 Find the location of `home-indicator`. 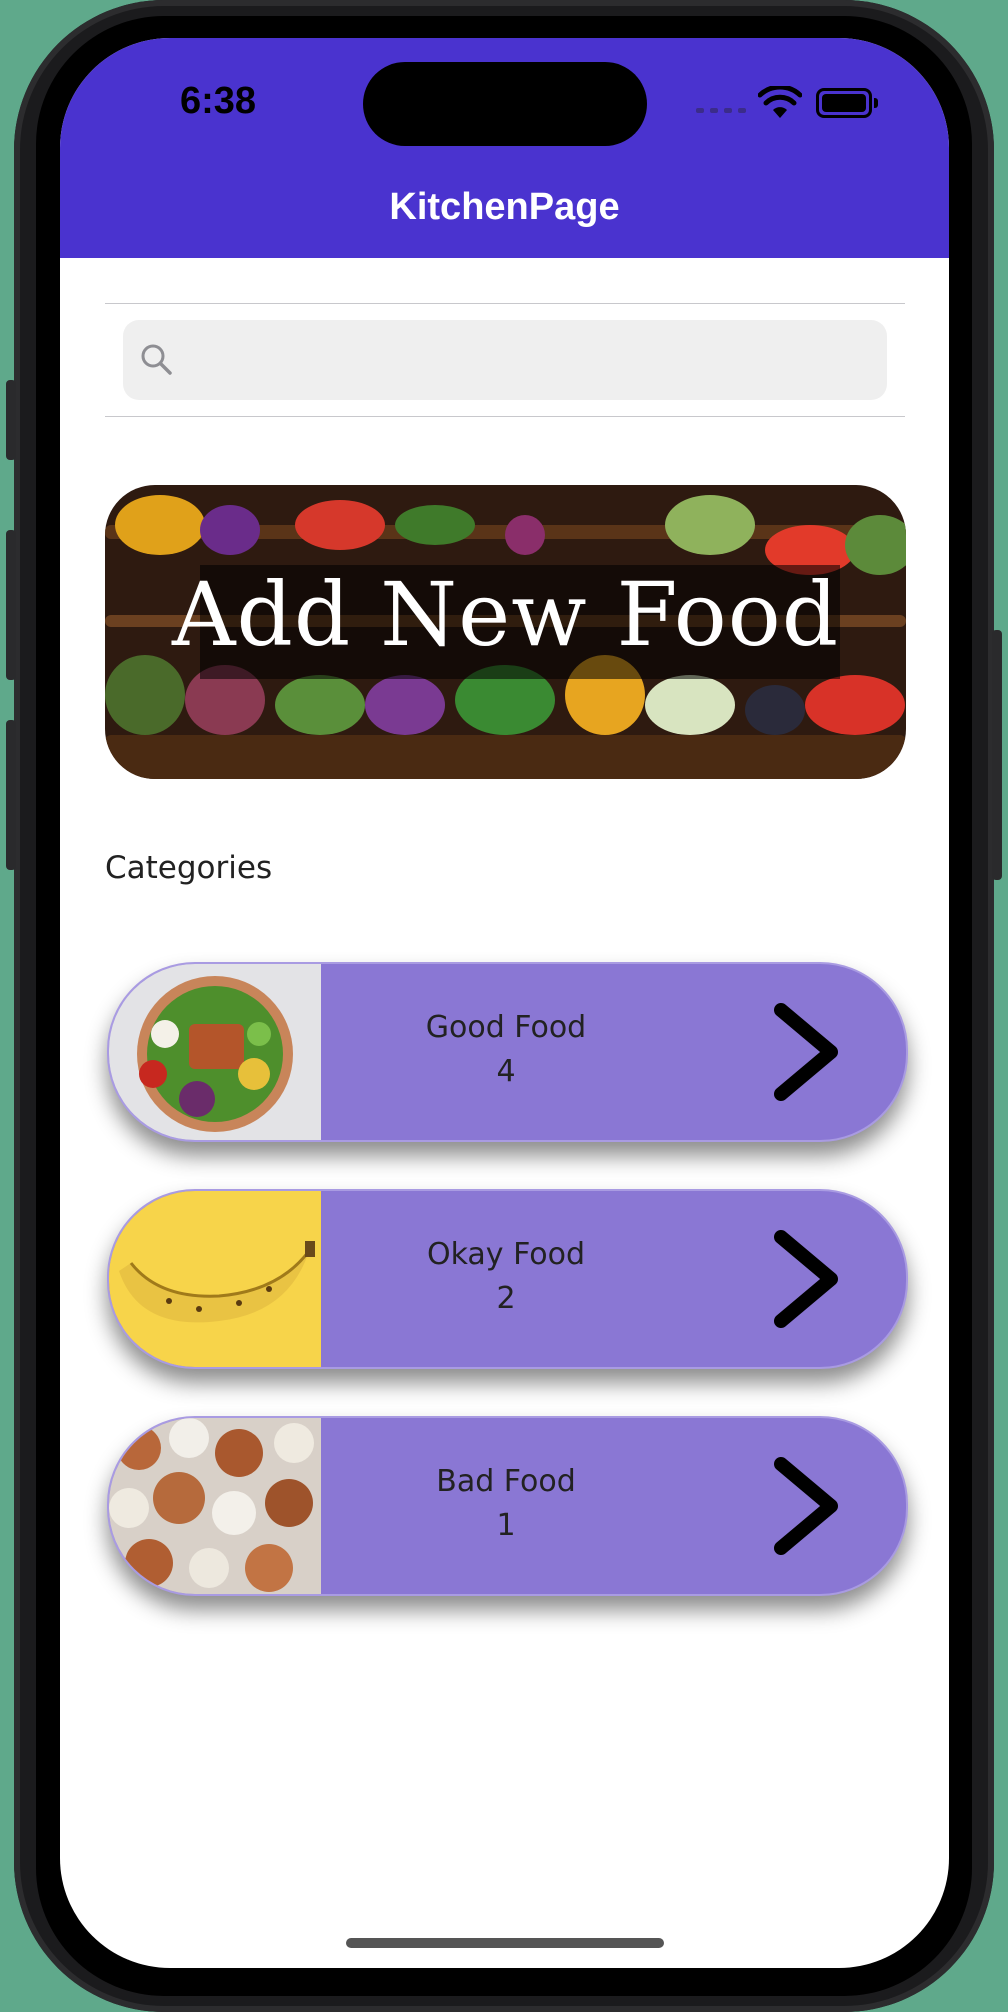

home-indicator is located at coordinates (505, 1943).